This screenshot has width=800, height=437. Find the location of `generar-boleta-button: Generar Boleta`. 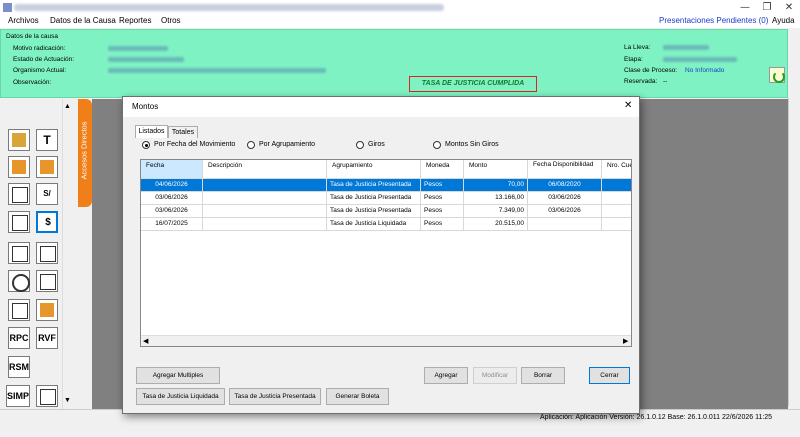

generar-boleta-button: Generar Boleta is located at coordinates (357, 396).